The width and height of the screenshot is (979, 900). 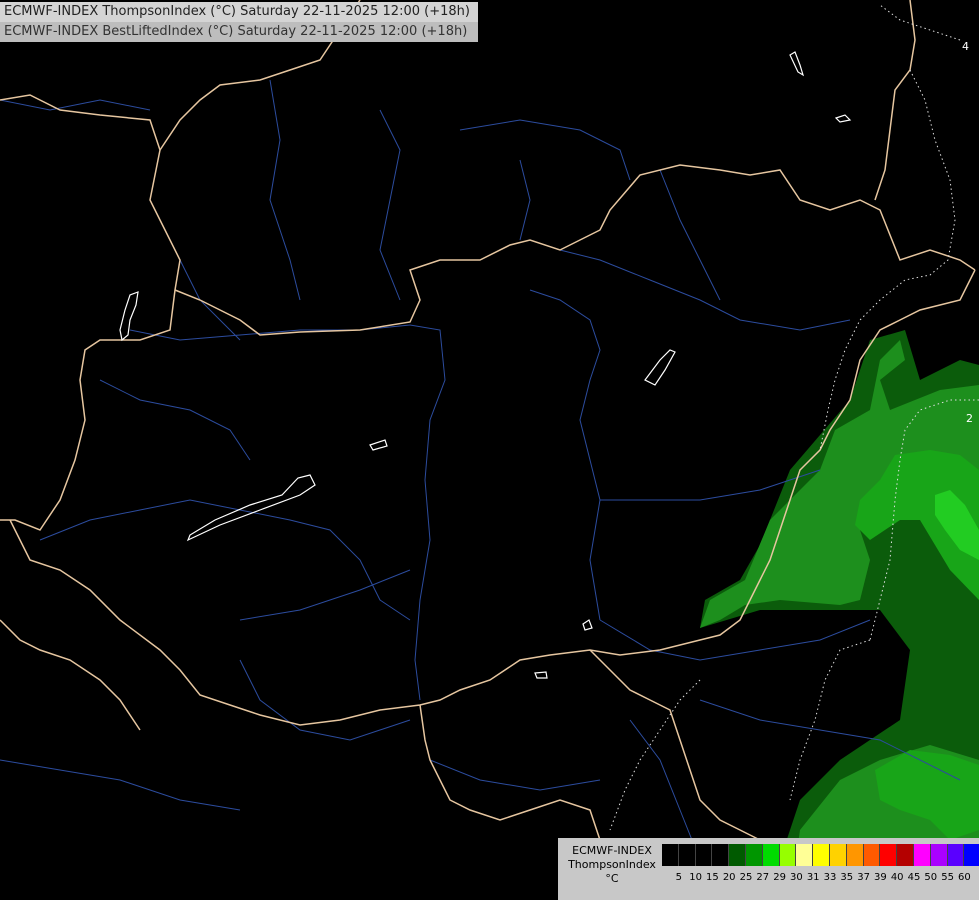 I want to click on contour-label-2: 2, so click(x=969, y=418).